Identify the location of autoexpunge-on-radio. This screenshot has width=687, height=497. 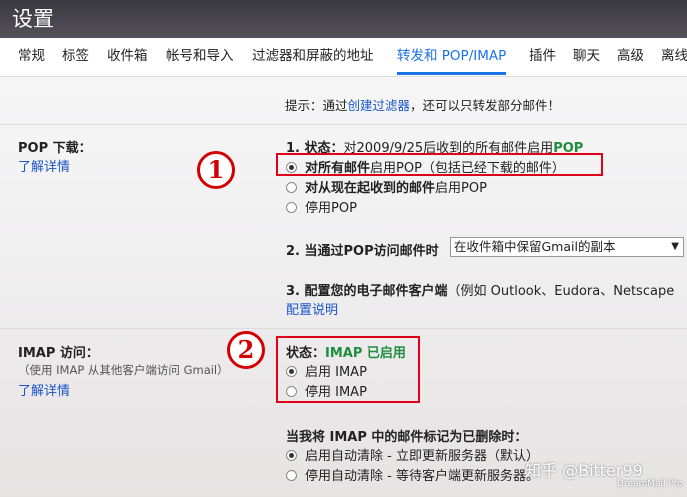
(291, 455).